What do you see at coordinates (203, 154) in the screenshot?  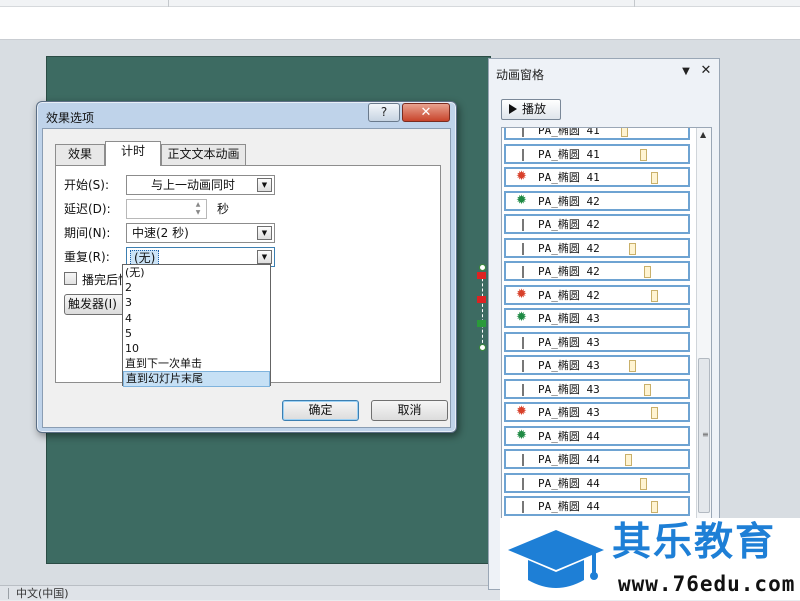 I see `tab-text-animation: 正文文本动画` at bounding box center [203, 154].